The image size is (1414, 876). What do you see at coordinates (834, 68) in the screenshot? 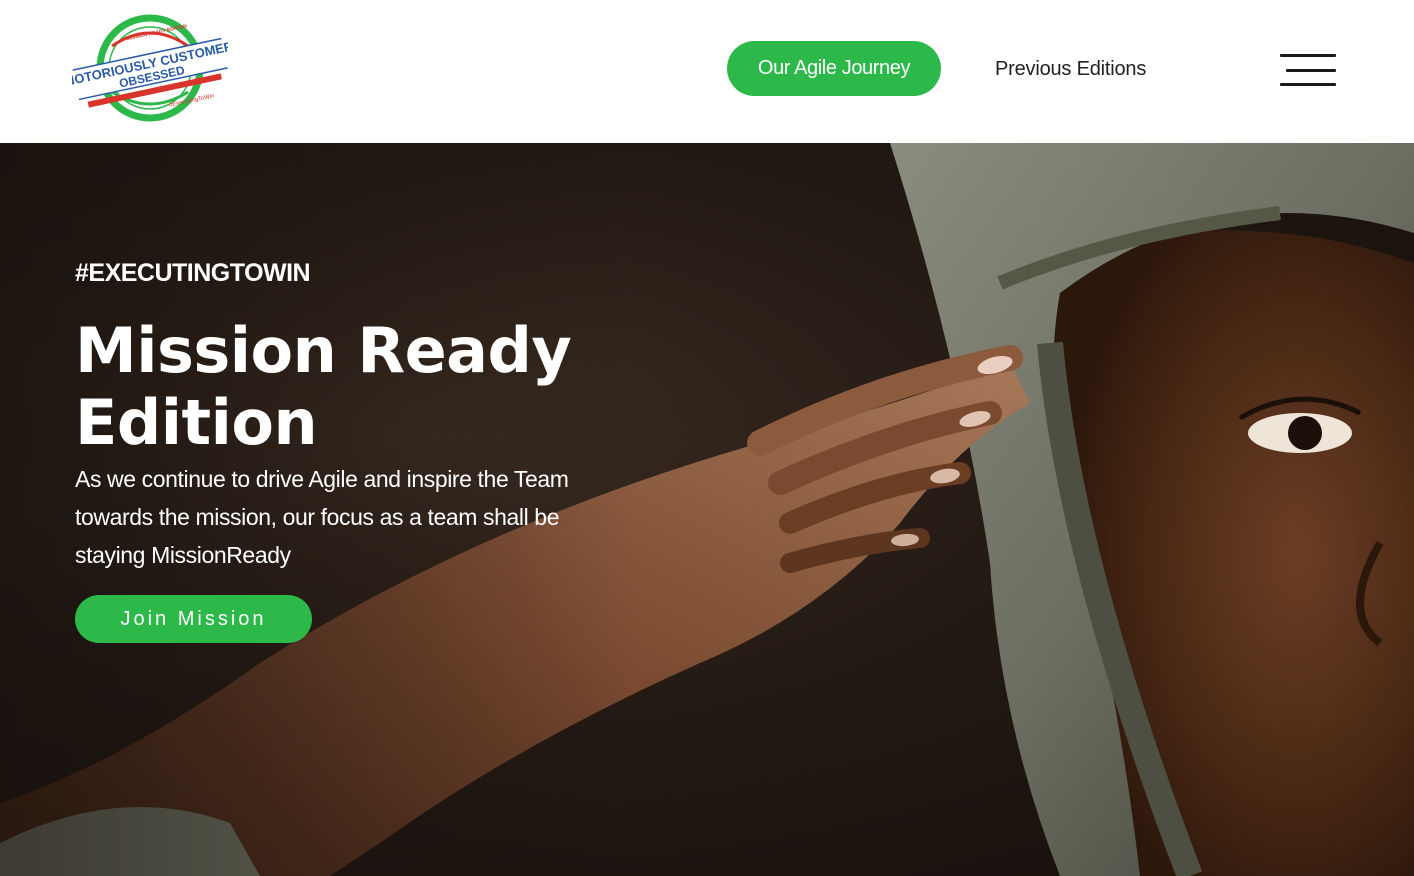
I see `our-agile-journey-button: Our Agile Journey` at bounding box center [834, 68].